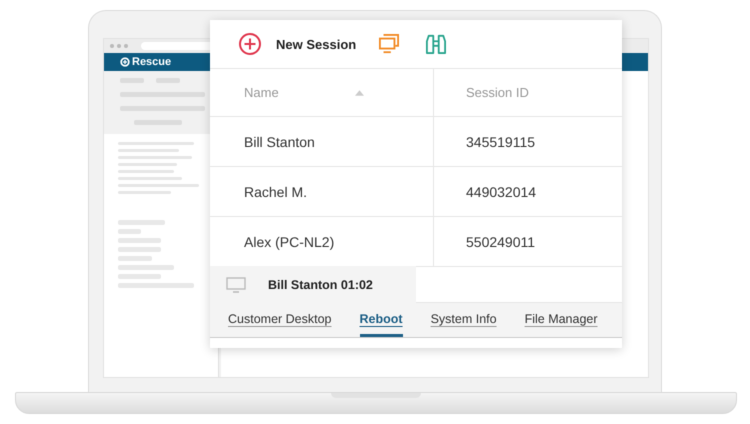 The image size is (750, 424). Describe the element at coordinates (320, 285) in the screenshot. I see `session-title: Bill Stanton 01:02` at that location.